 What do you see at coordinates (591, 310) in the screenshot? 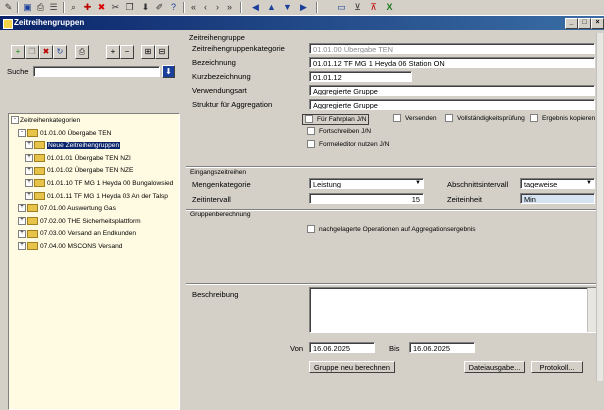
I see `scrollbar` at bounding box center [591, 310].